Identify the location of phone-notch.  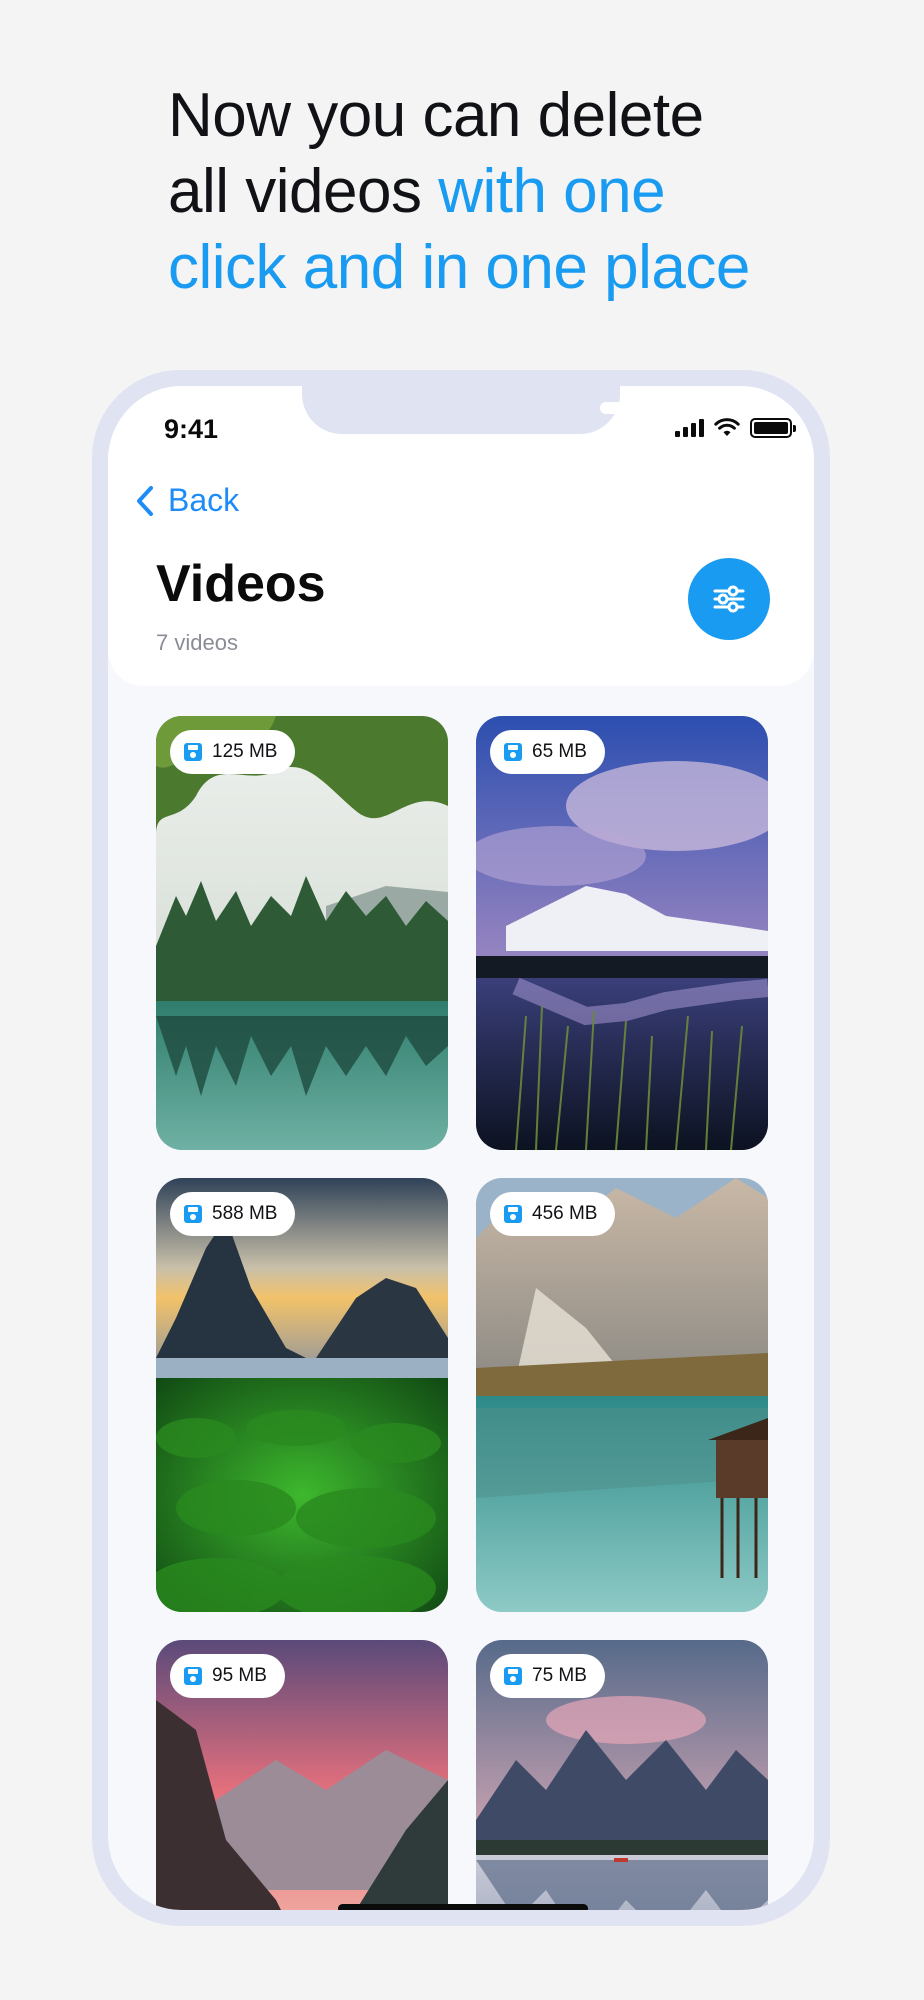
(517, 410).